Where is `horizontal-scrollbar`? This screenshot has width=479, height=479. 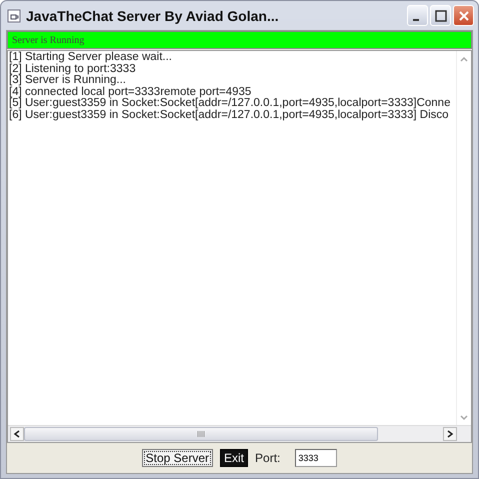
horizontal-scrollbar is located at coordinates (239, 433).